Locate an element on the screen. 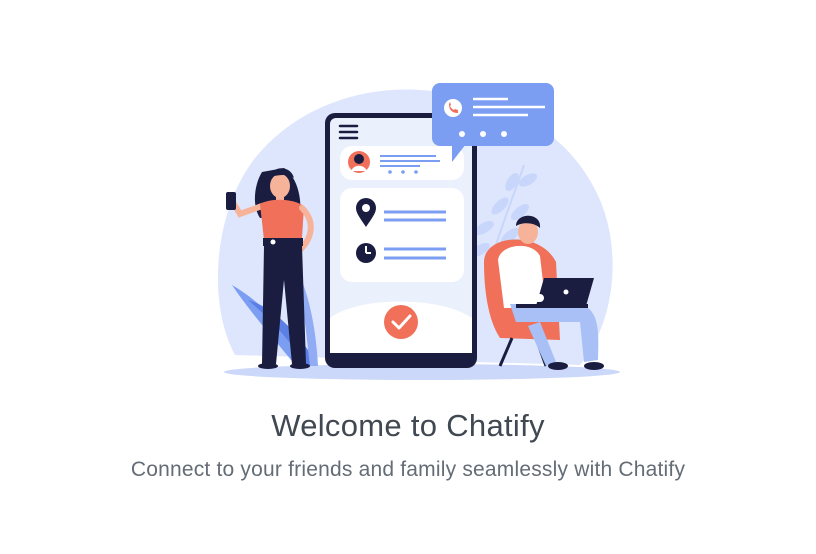 This screenshot has width=816, height=554. phone-icon is located at coordinates (453, 108).